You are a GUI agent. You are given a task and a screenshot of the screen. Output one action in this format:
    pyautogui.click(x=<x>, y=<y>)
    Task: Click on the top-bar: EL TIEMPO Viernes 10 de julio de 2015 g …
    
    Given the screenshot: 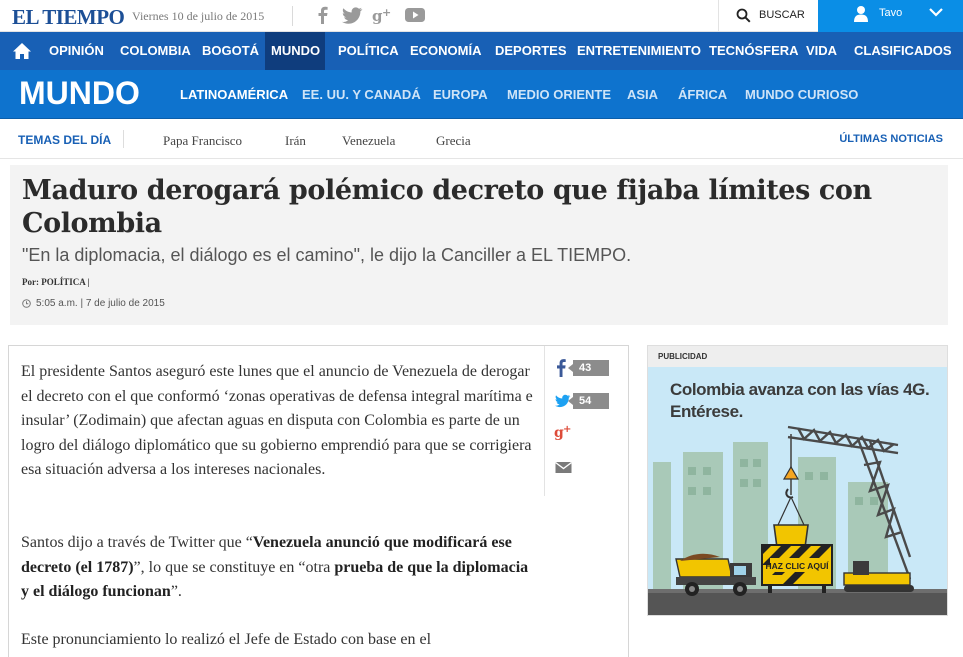 What is the action you would take?
    pyautogui.click(x=481, y=16)
    